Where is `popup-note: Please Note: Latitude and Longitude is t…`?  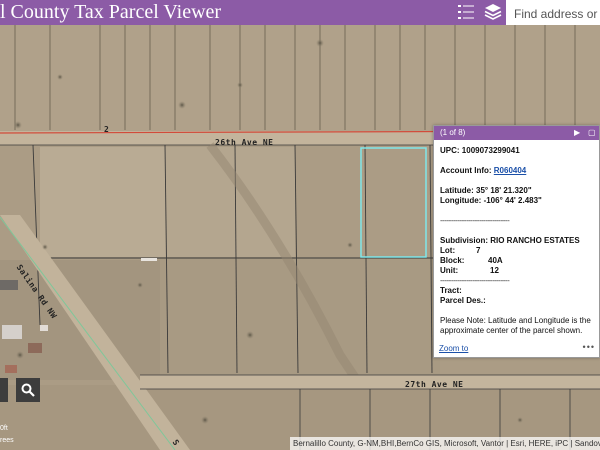 popup-note: Please Note: Latitude and Longitude is t… is located at coordinates (515, 325).